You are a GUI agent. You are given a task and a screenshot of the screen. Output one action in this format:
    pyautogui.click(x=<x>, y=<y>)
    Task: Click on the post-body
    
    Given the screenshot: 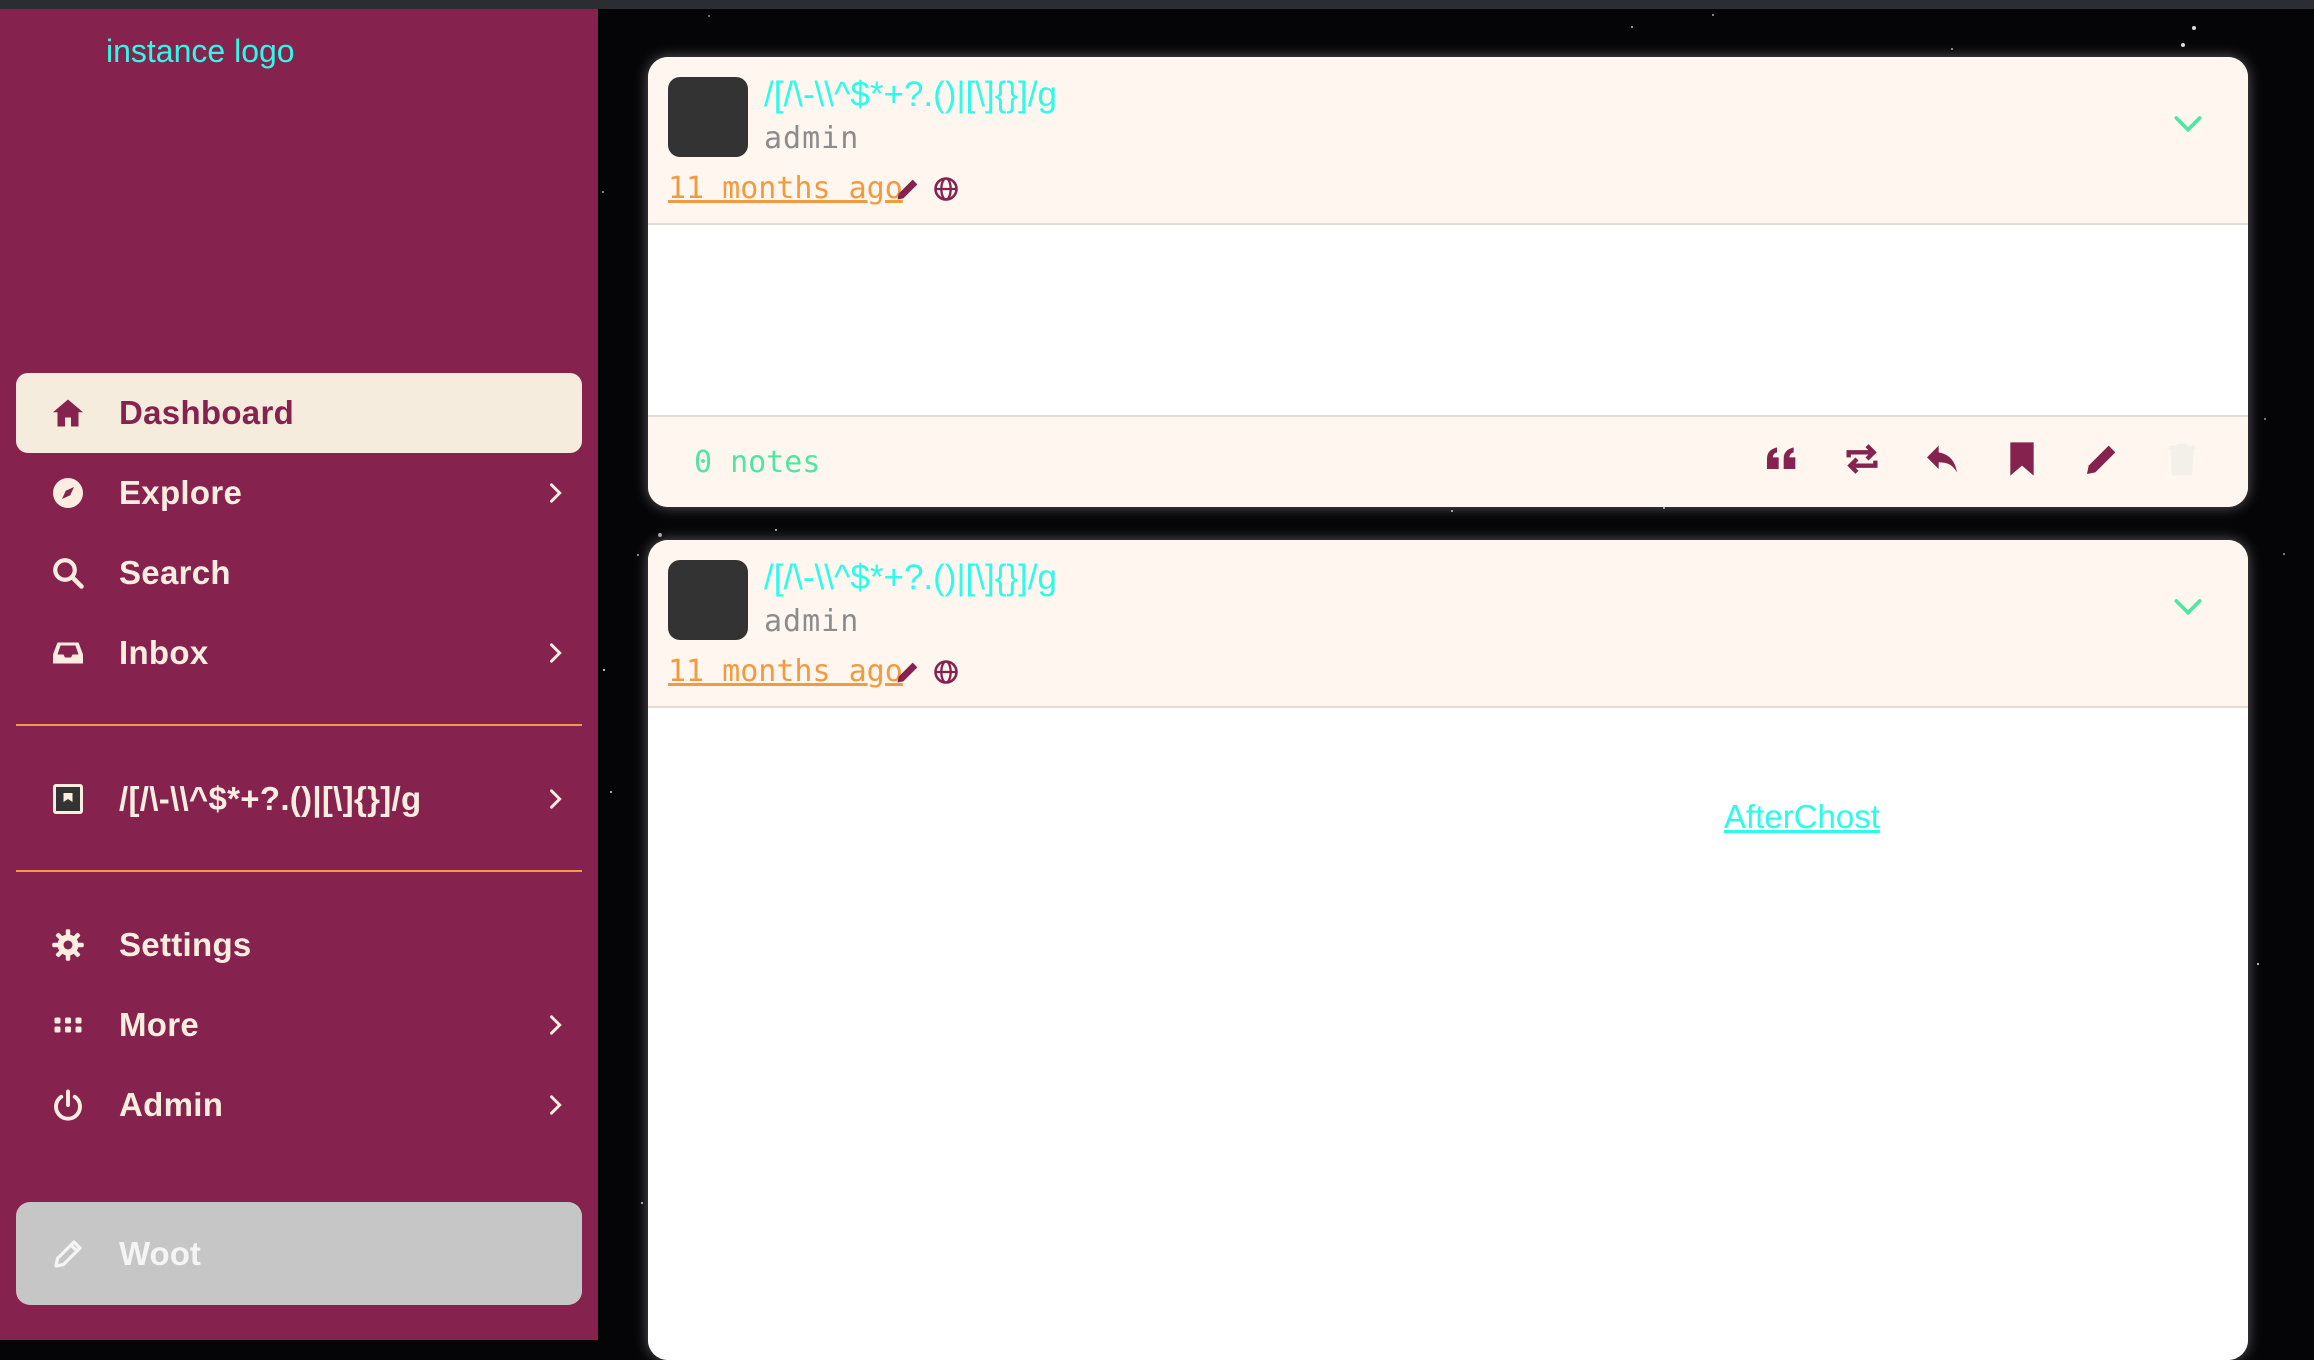 What is the action you would take?
    pyautogui.click(x=1448, y=320)
    